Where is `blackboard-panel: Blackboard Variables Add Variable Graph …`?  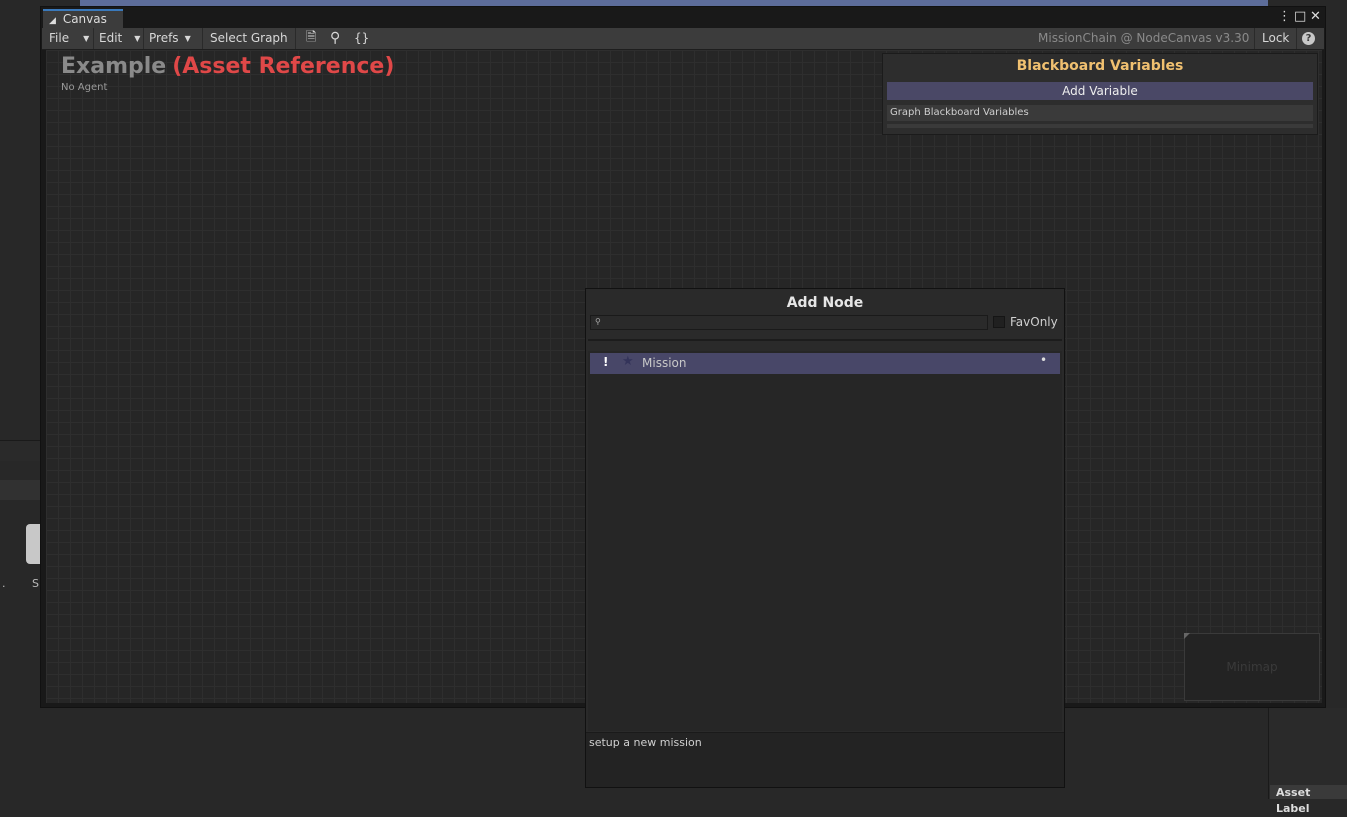 blackboard-panel: Blackboard Variables Add Variable Graph … is located at coordinates (1100, 94).